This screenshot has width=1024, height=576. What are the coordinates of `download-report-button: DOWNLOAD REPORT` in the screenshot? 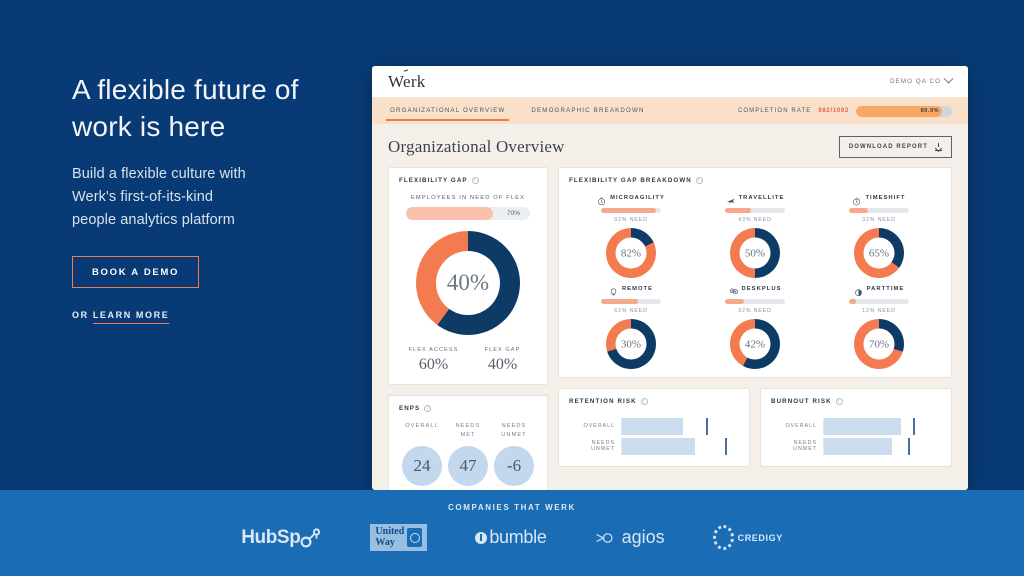 It's located at (895, 147).